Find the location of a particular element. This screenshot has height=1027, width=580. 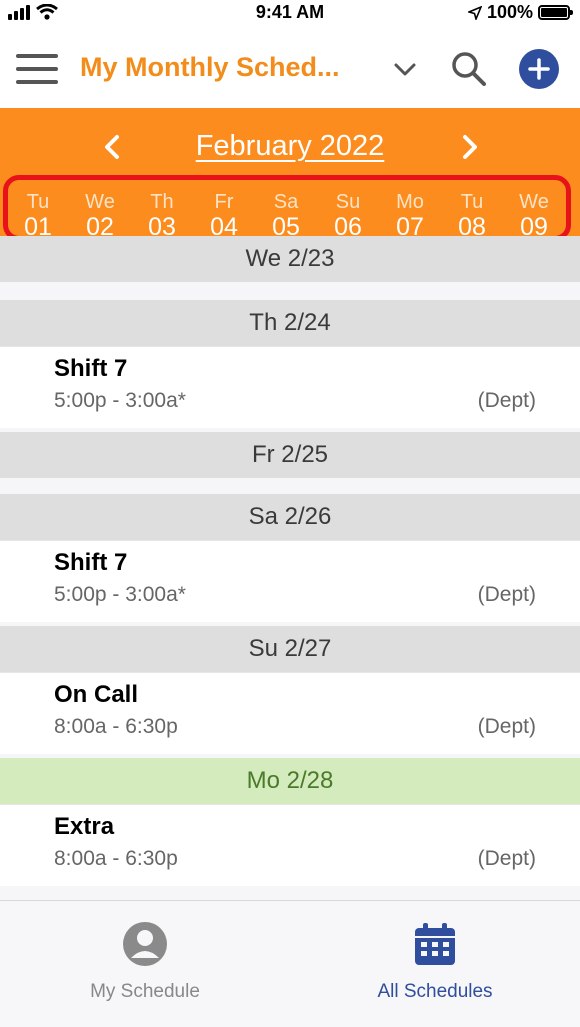

battery-percent: 100% is located at coordinates (509, 12).